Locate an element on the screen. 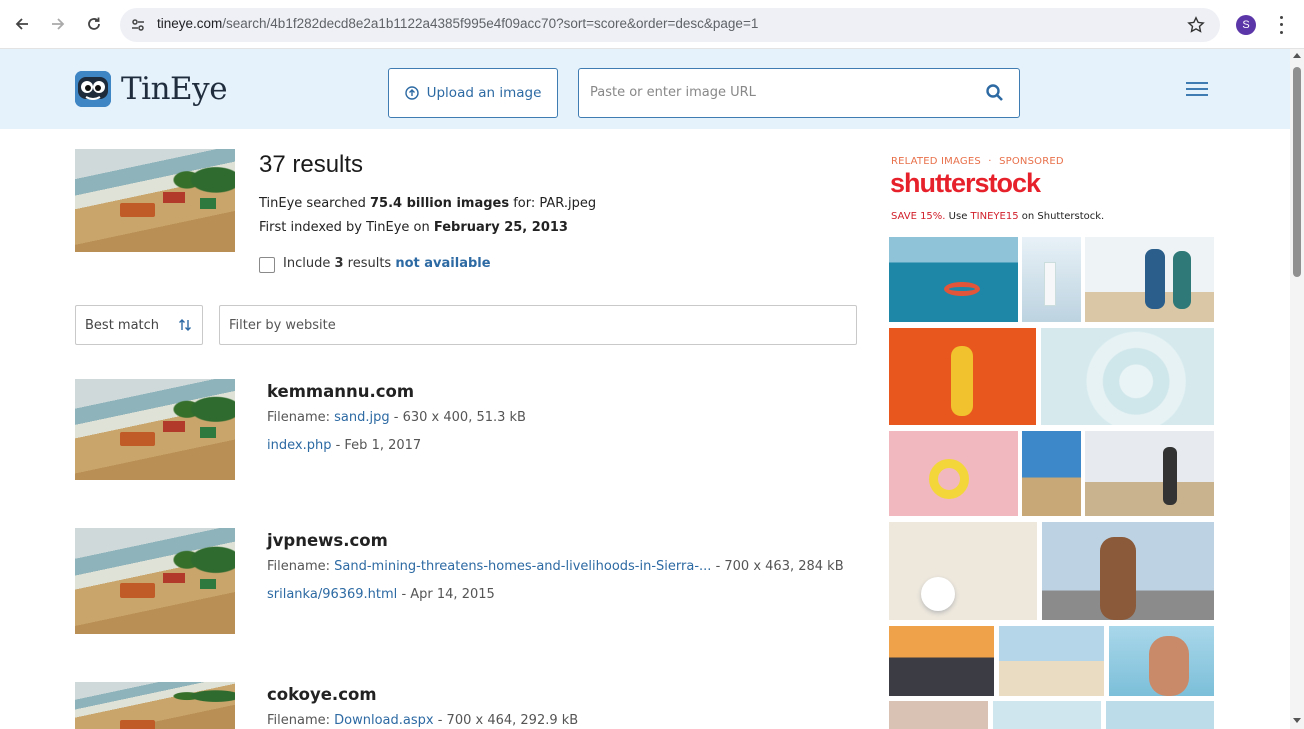 The width and height of the screenshot is (1304, 729). site-settings-icon is located at coordinates (138, 25).